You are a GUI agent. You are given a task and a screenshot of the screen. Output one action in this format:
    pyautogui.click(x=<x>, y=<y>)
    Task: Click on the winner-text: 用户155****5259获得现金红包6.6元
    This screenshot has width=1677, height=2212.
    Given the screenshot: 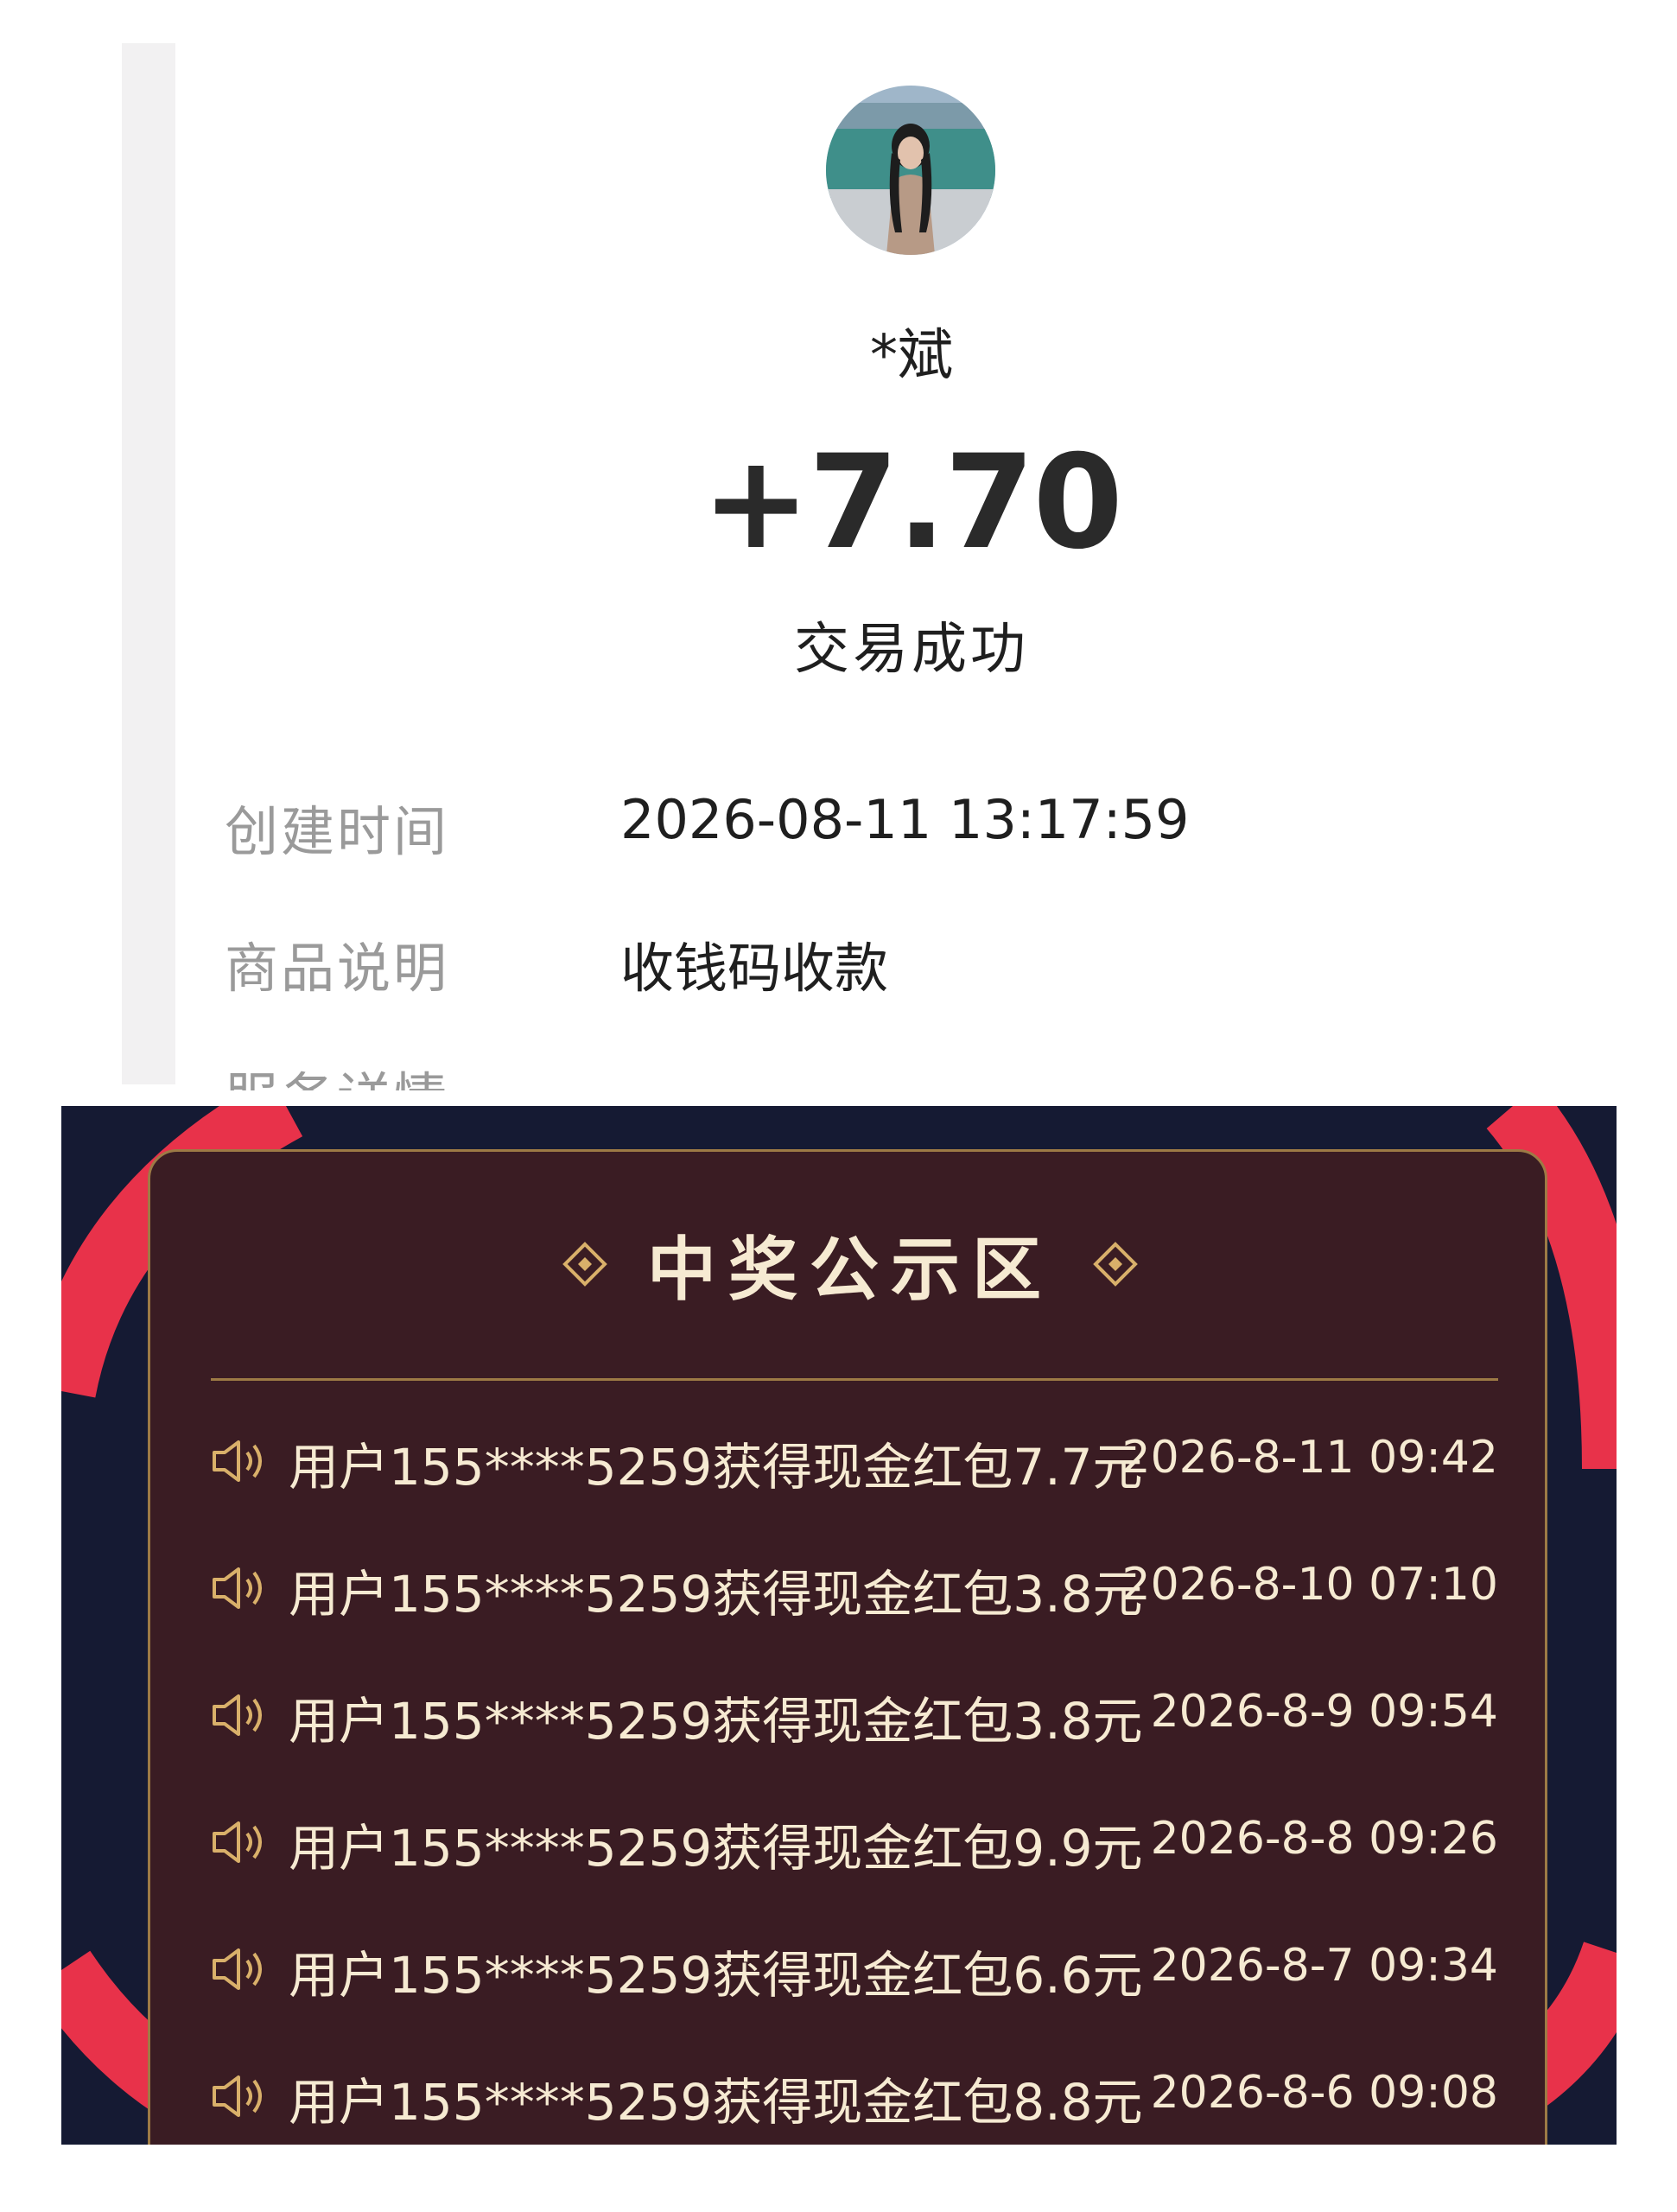 What is the action you would take?
    pyautogui.click(x=716, y=1975)
    